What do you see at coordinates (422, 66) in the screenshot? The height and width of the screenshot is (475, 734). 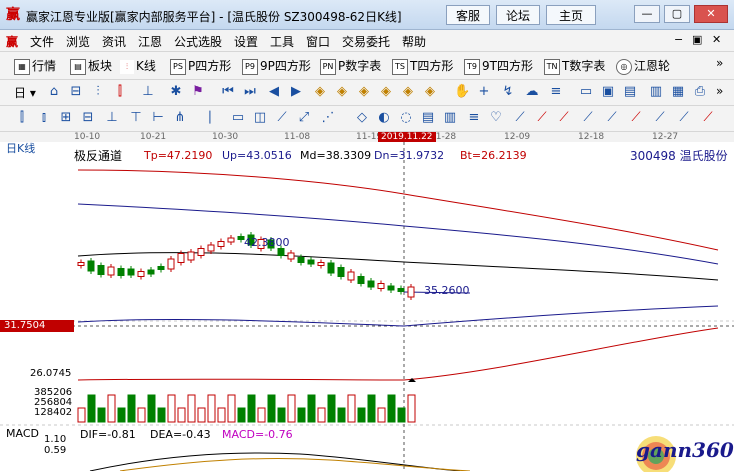 I see `tb-t-square: TS T四方形` at bounding box center [422, 66].